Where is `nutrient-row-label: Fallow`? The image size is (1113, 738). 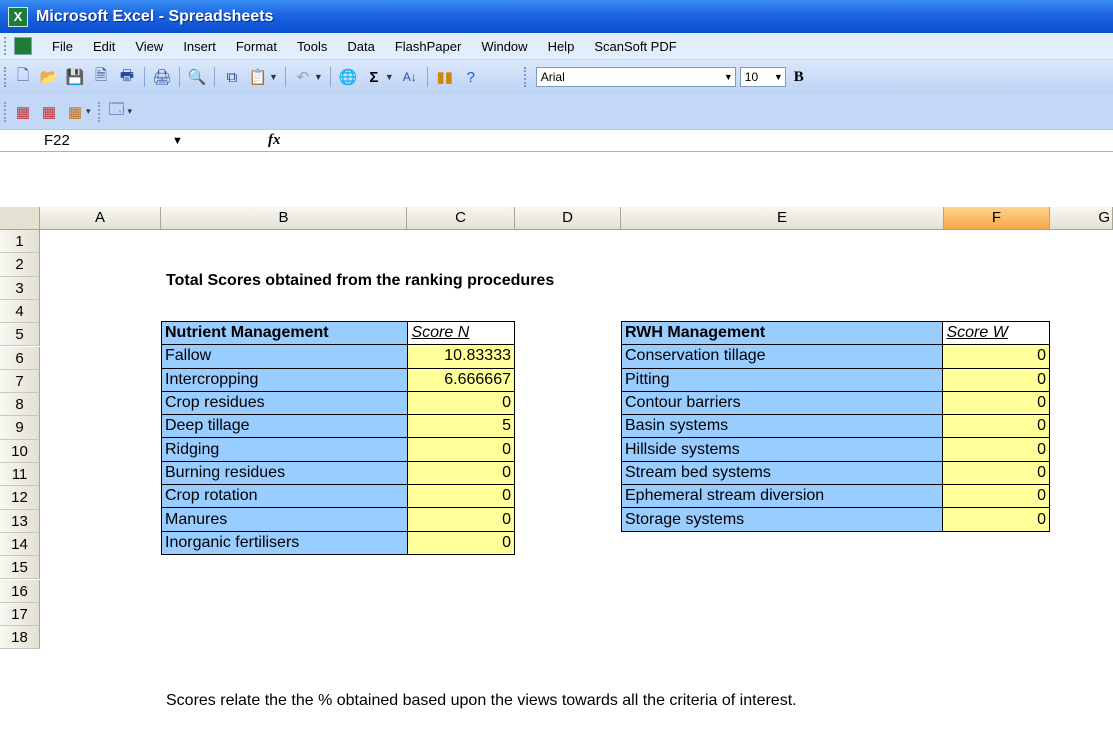 nutrient-row-label: Fallow is located at coordinates (284, 356).